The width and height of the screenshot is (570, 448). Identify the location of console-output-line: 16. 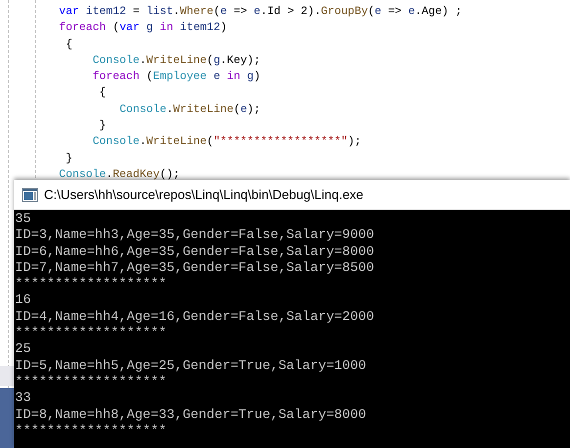
(23, 300).